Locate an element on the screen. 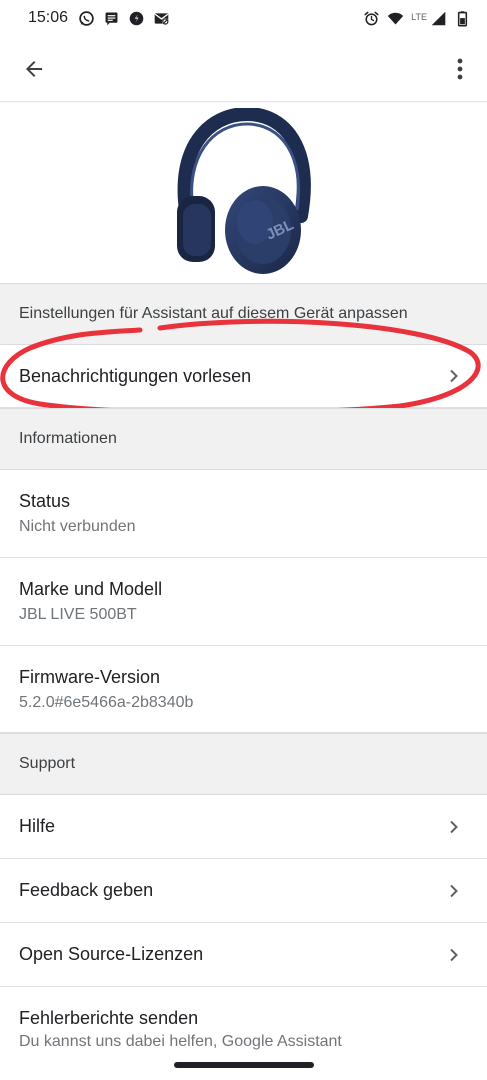 The image size is (487, 1080). model-title: Marke und Modell is located at coordinates (91, 589).